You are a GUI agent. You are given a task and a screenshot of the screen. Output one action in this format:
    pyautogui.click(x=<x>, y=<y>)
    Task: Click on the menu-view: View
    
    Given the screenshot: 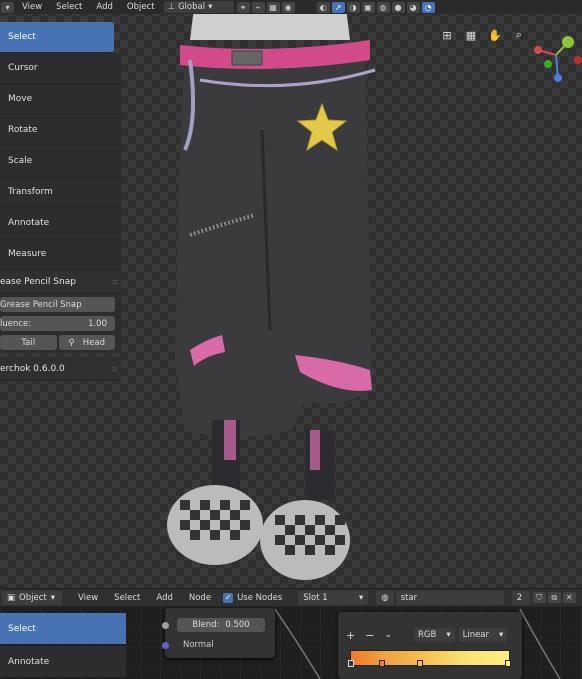 What is the action you would take?
    pyautogui.click(x=32, y=7)
    